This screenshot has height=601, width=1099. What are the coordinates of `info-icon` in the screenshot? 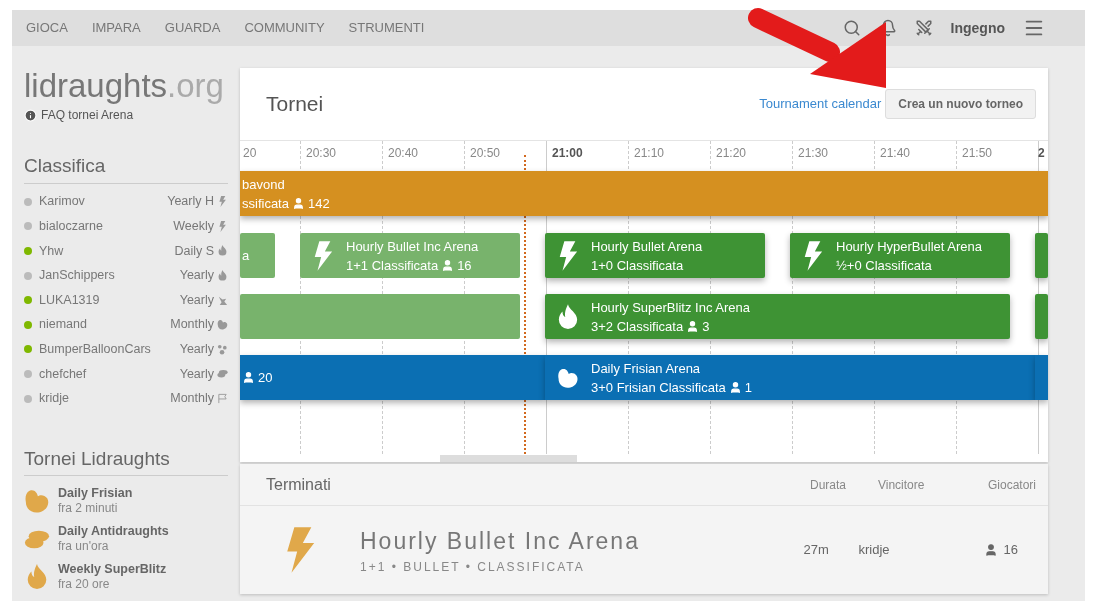 It's located at (30, 115).